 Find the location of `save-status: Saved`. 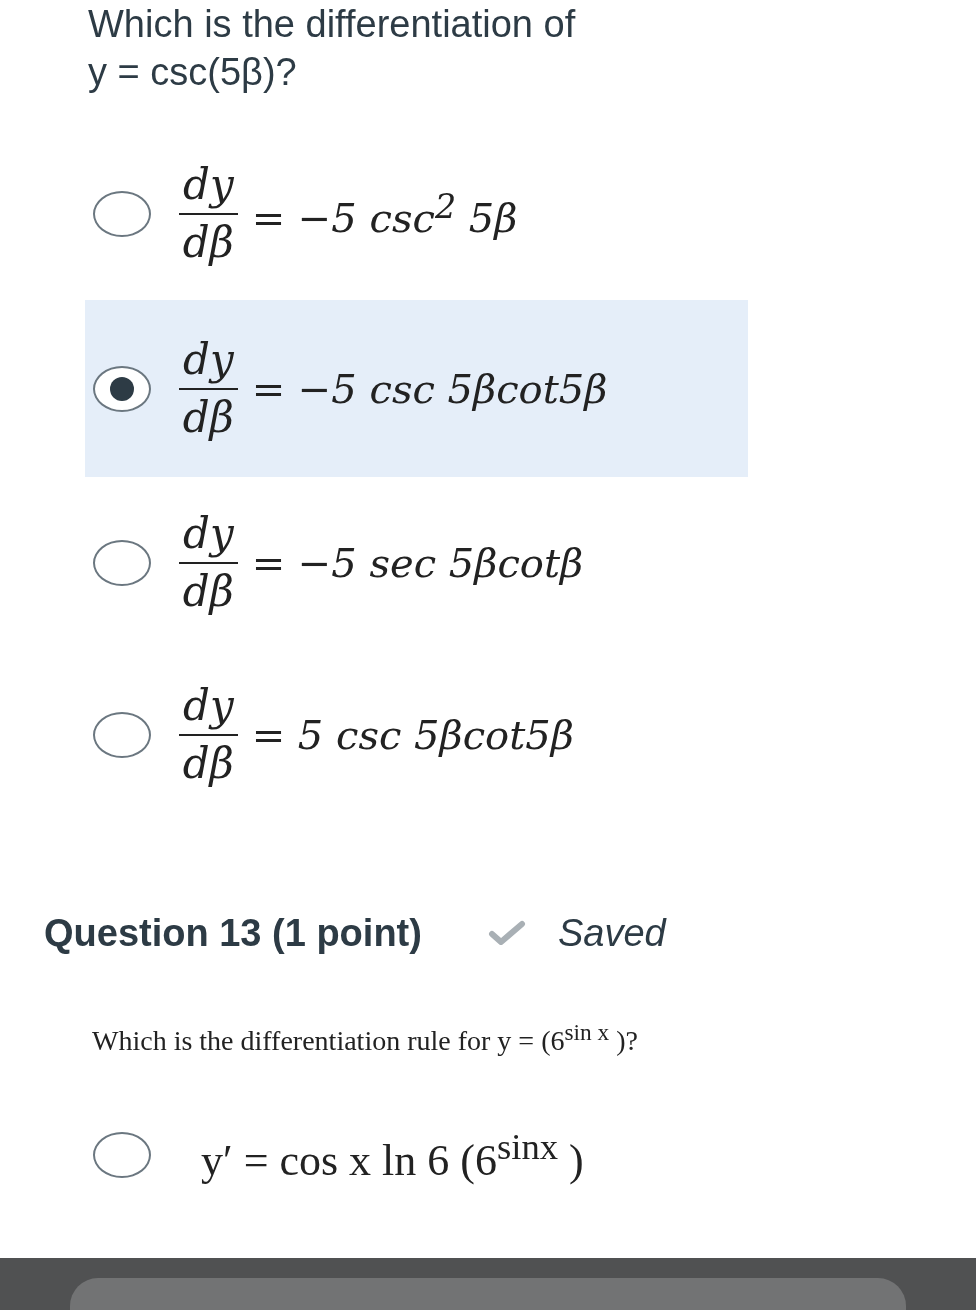

save-status: Saved is located at coordinates (611, 933).